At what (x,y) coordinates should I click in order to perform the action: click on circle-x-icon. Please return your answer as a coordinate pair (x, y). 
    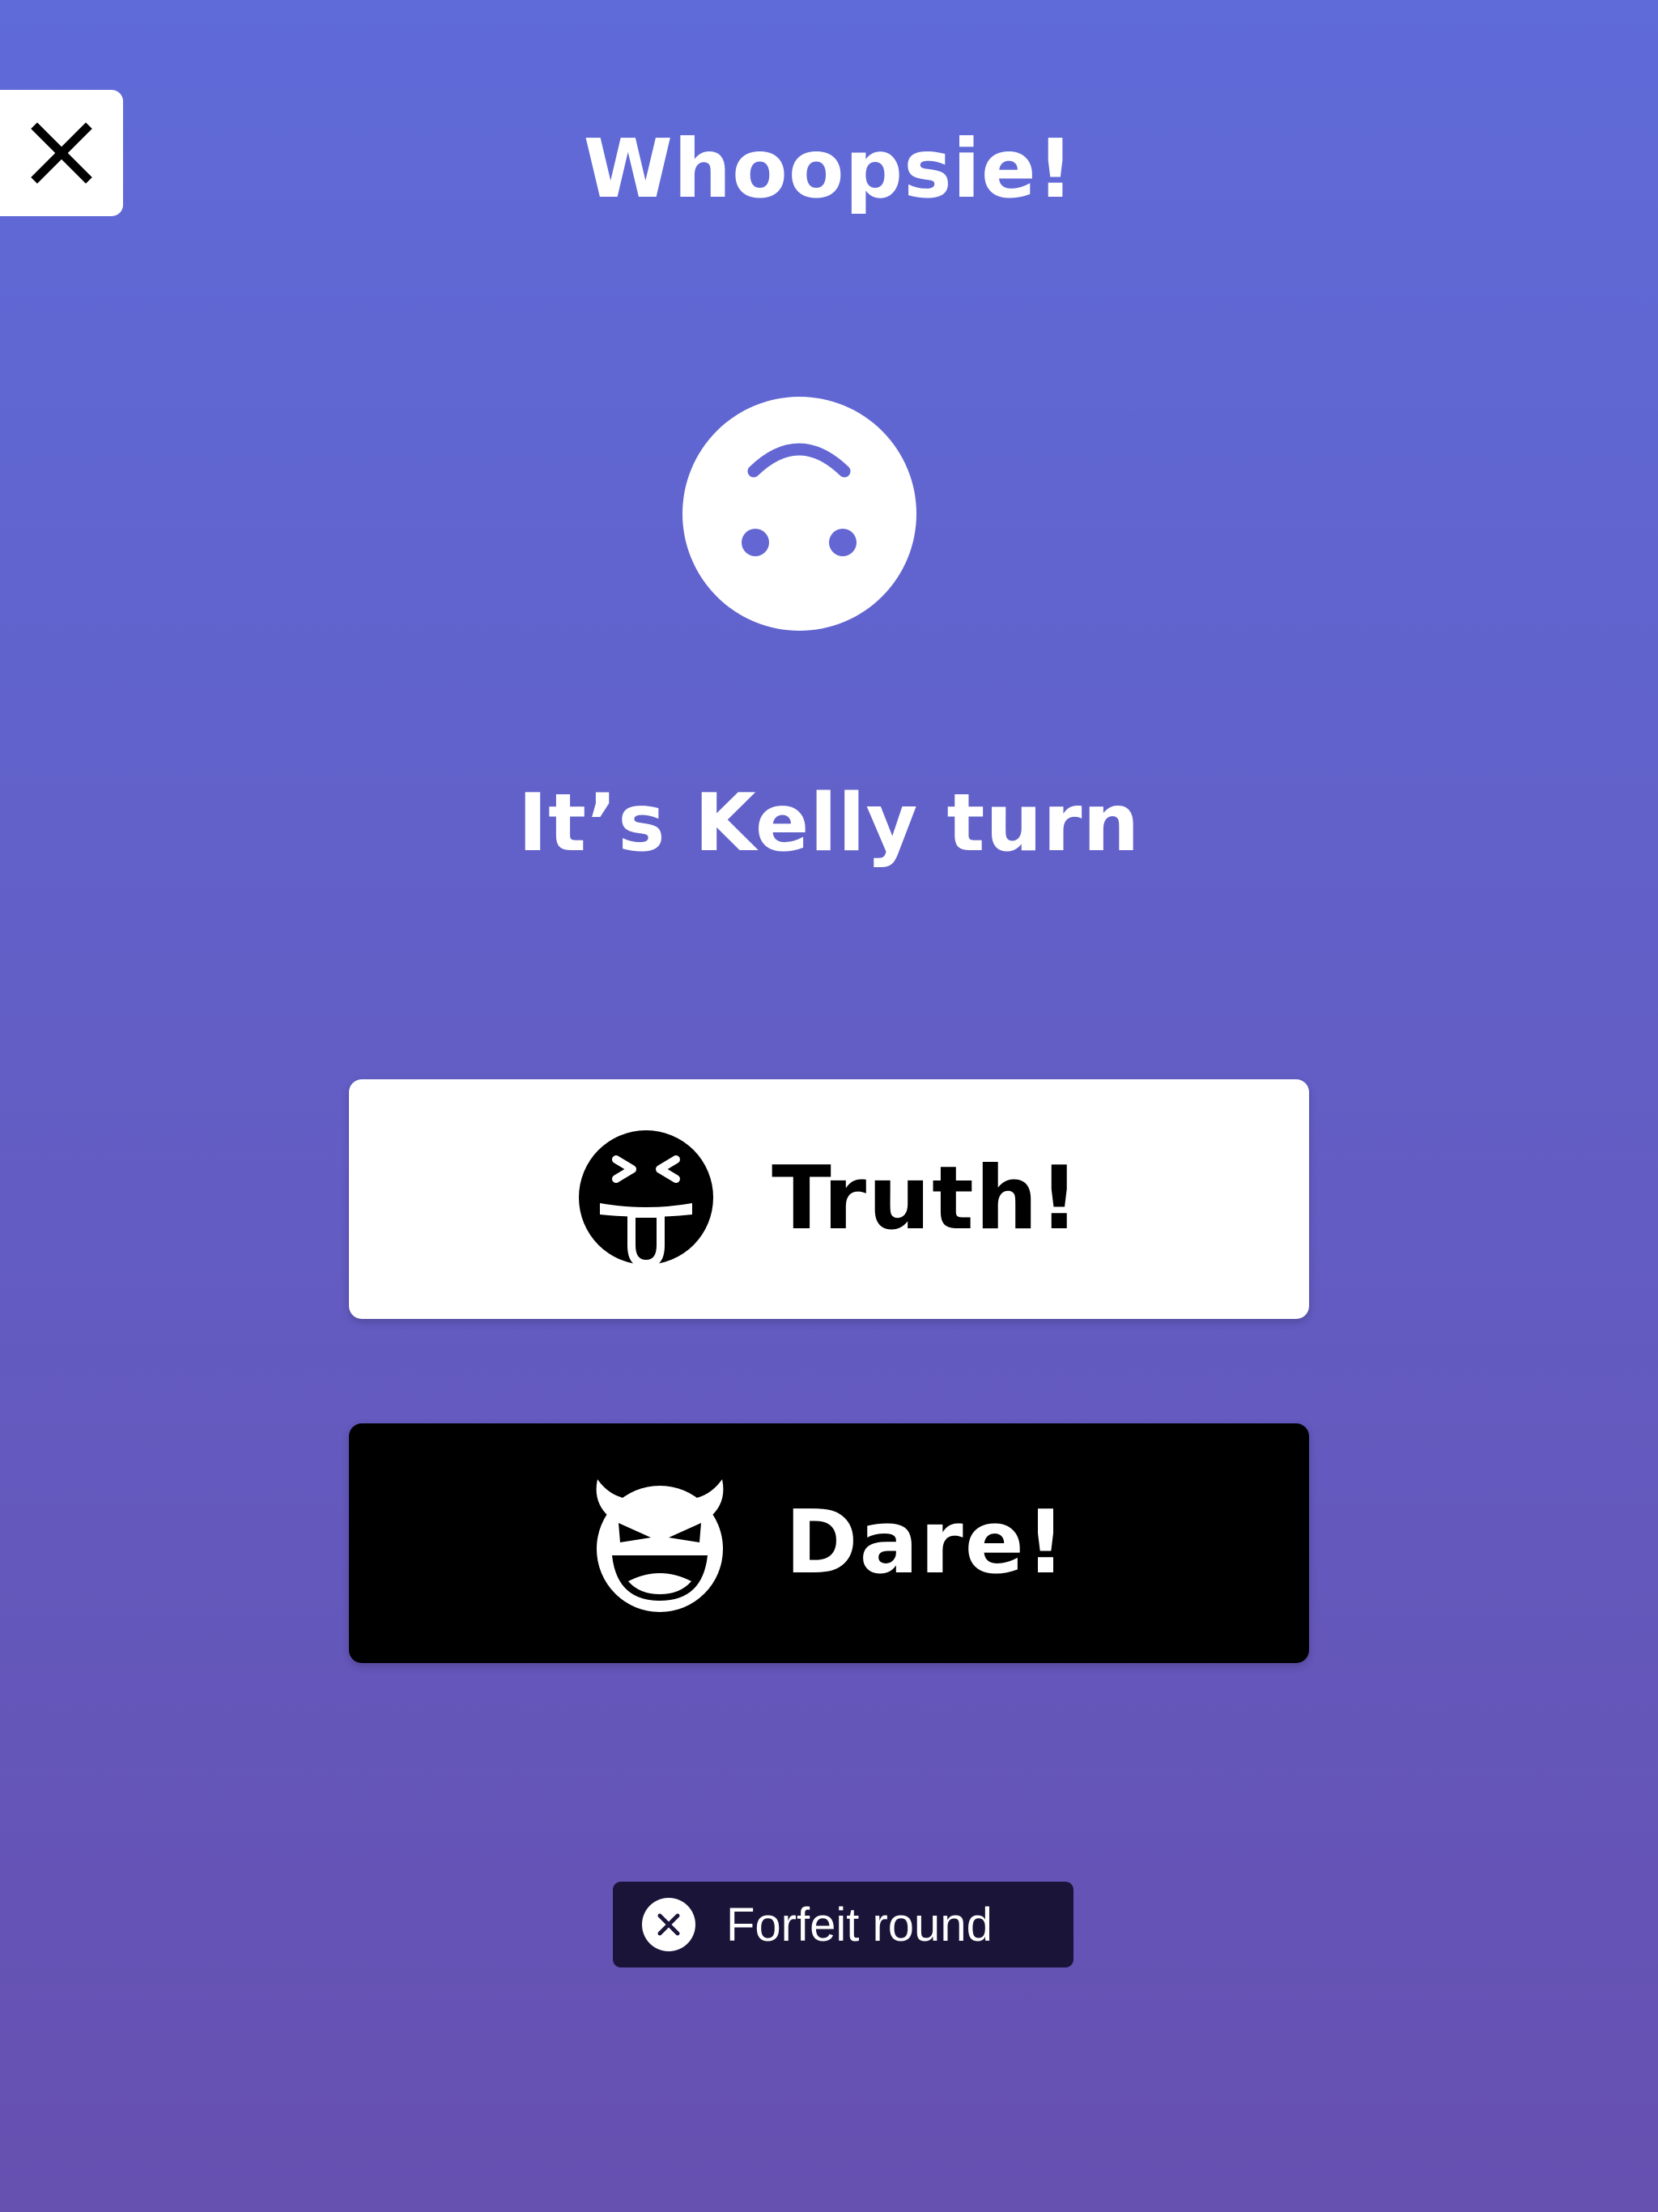
    Looking at the image, I should click on (668, 1925).